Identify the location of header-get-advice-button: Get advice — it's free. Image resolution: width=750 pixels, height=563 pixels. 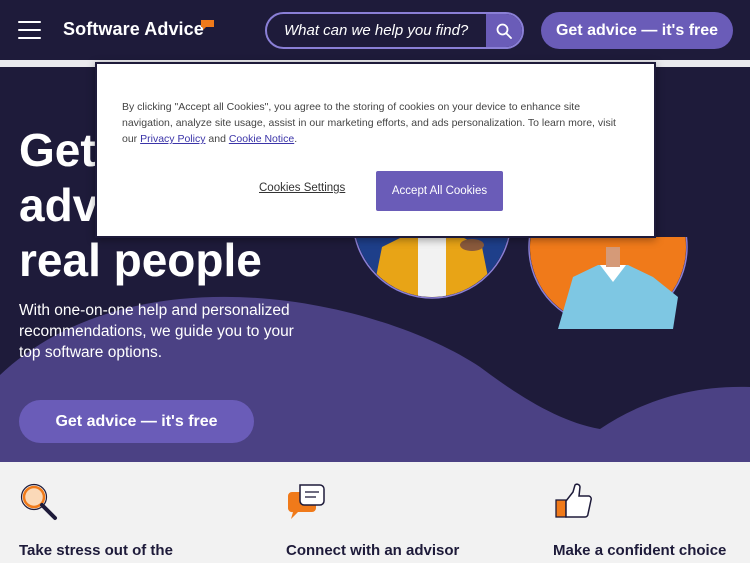
(637, 30).